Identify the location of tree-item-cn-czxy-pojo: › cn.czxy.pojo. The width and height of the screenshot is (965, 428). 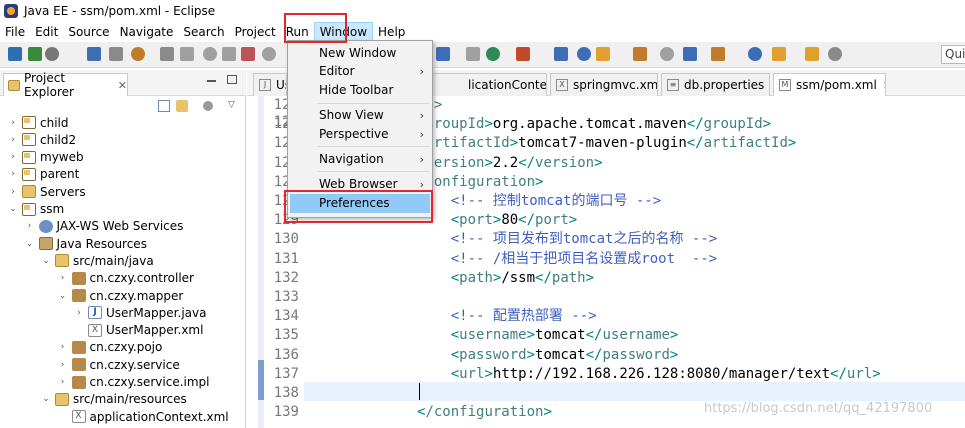
(110, 347).